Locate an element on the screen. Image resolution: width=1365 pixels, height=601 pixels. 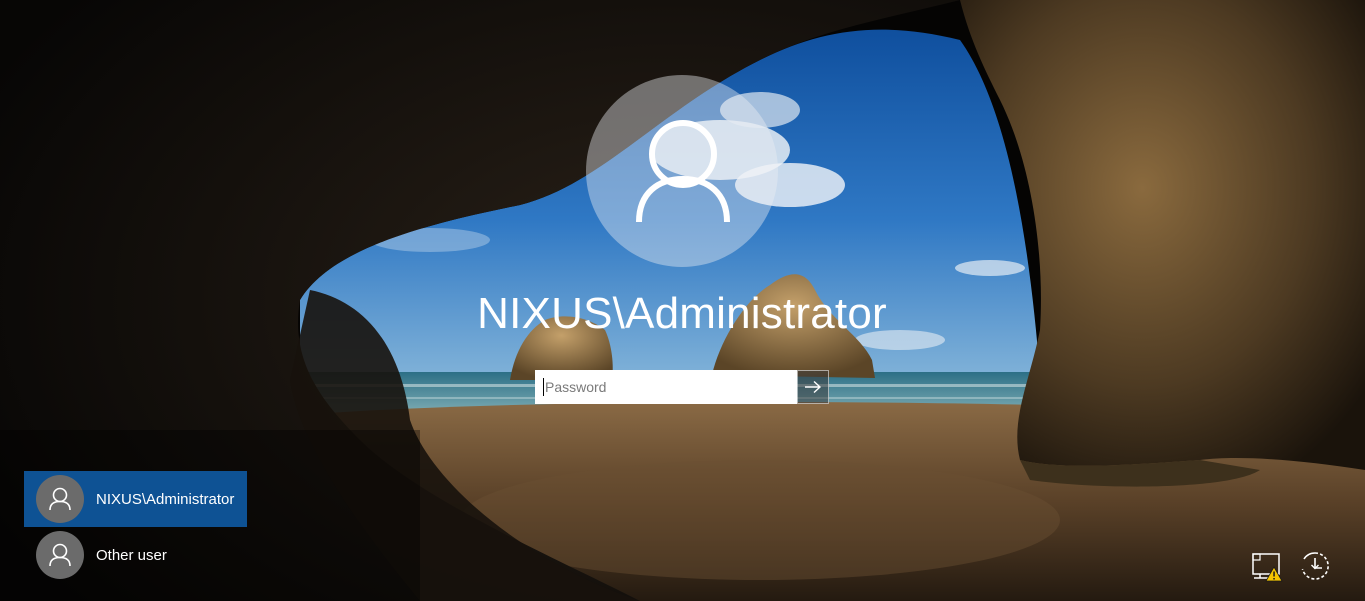
password-input is located at coordinates (666, 387).